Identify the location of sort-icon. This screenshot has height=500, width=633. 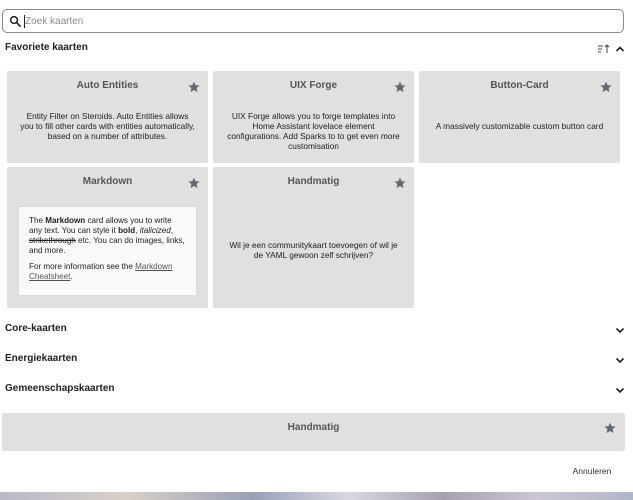
(604, 49).